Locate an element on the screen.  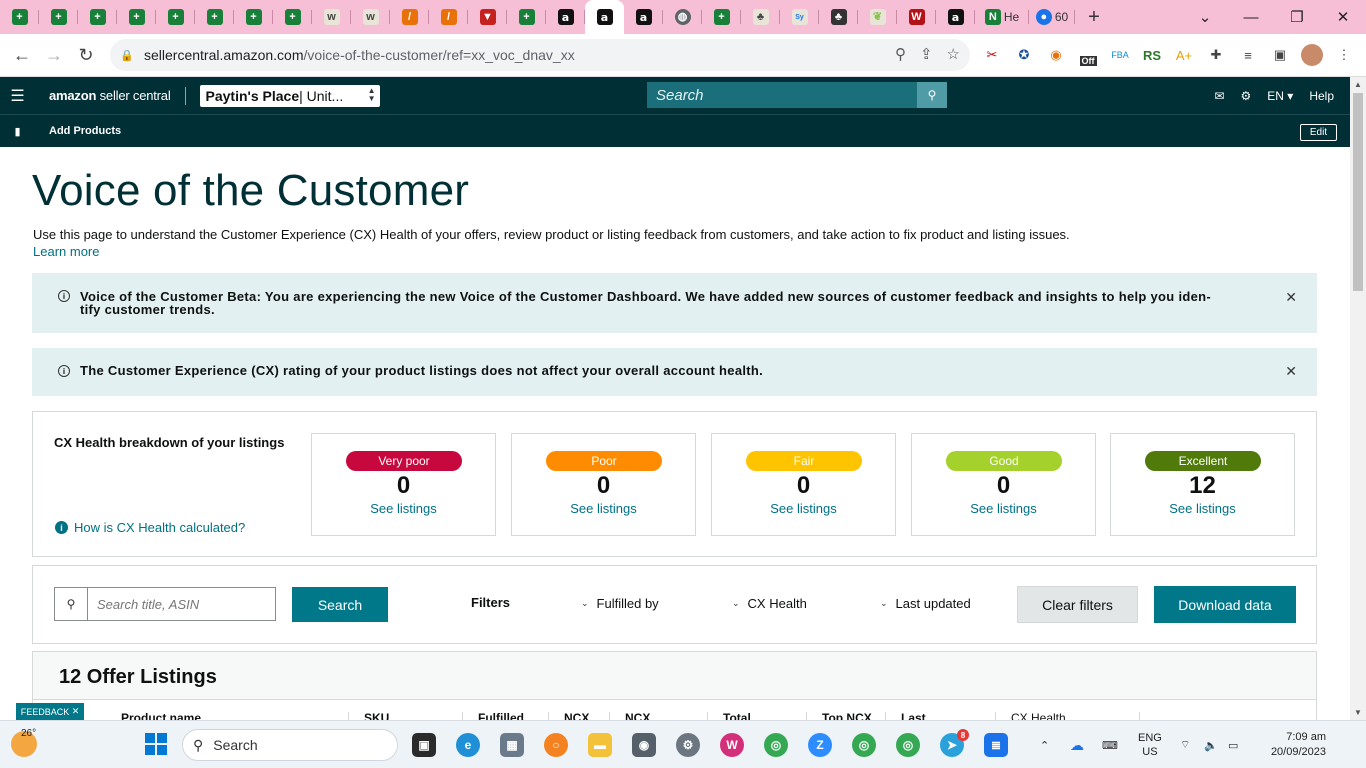
language-indicator: ENG US is located at coordinates (1150, 744).